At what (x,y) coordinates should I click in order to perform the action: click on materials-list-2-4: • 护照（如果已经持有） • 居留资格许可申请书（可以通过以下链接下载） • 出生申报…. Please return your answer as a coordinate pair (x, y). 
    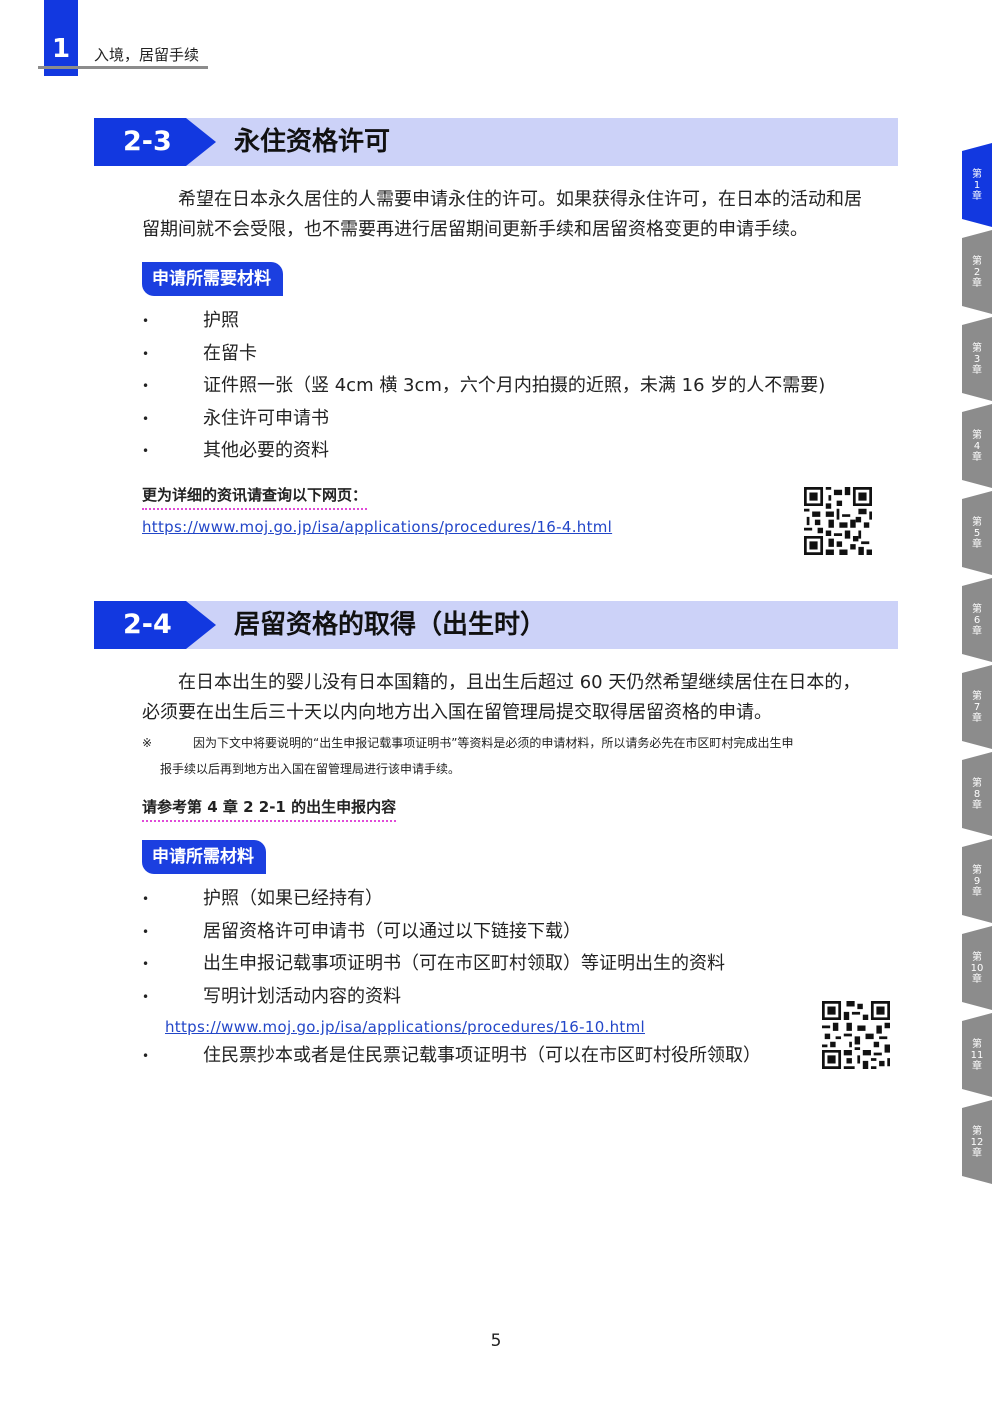
    Looking at the image, I should click on (512, 948).